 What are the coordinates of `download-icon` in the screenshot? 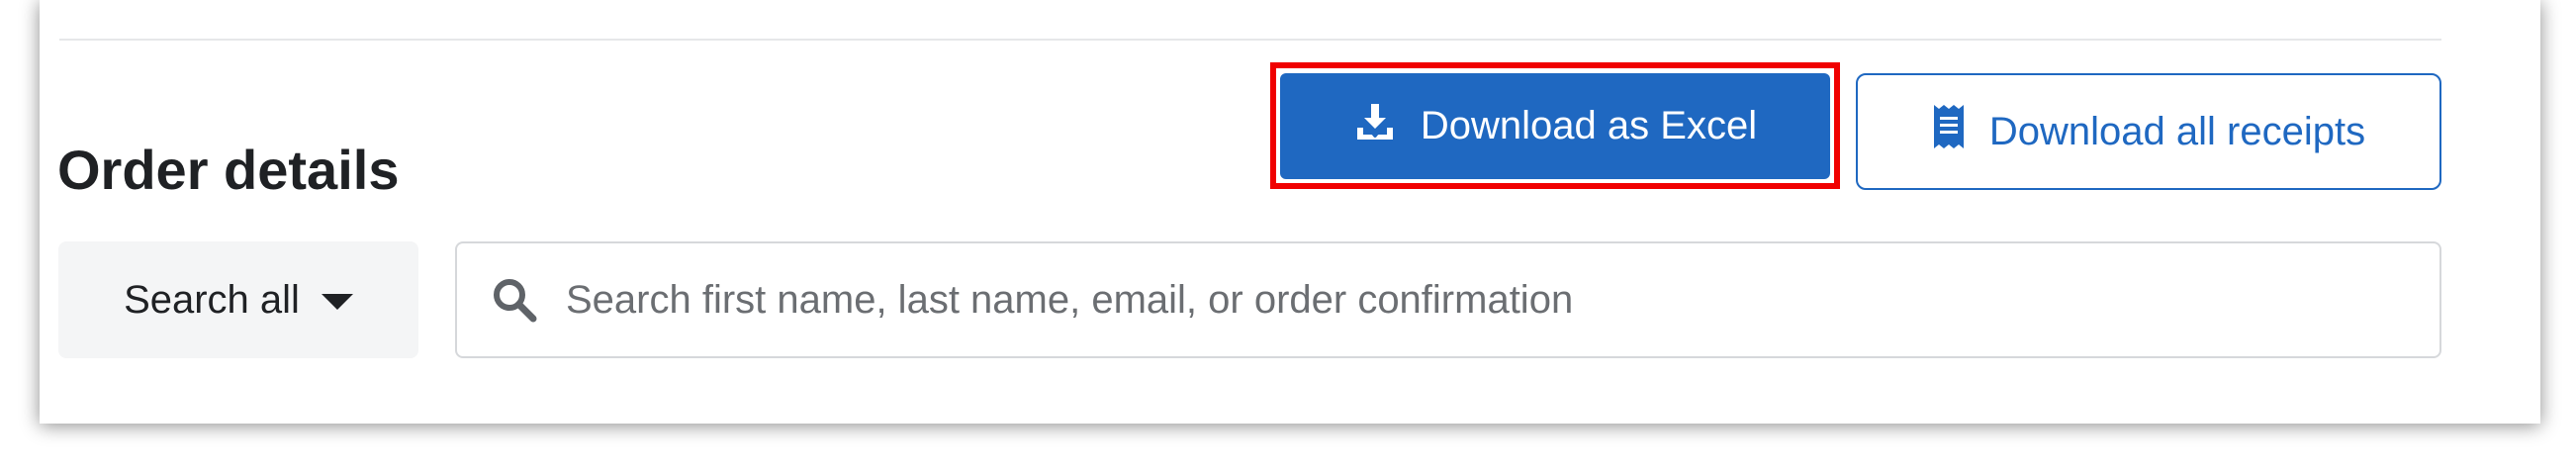 It's located at (1375, 127).